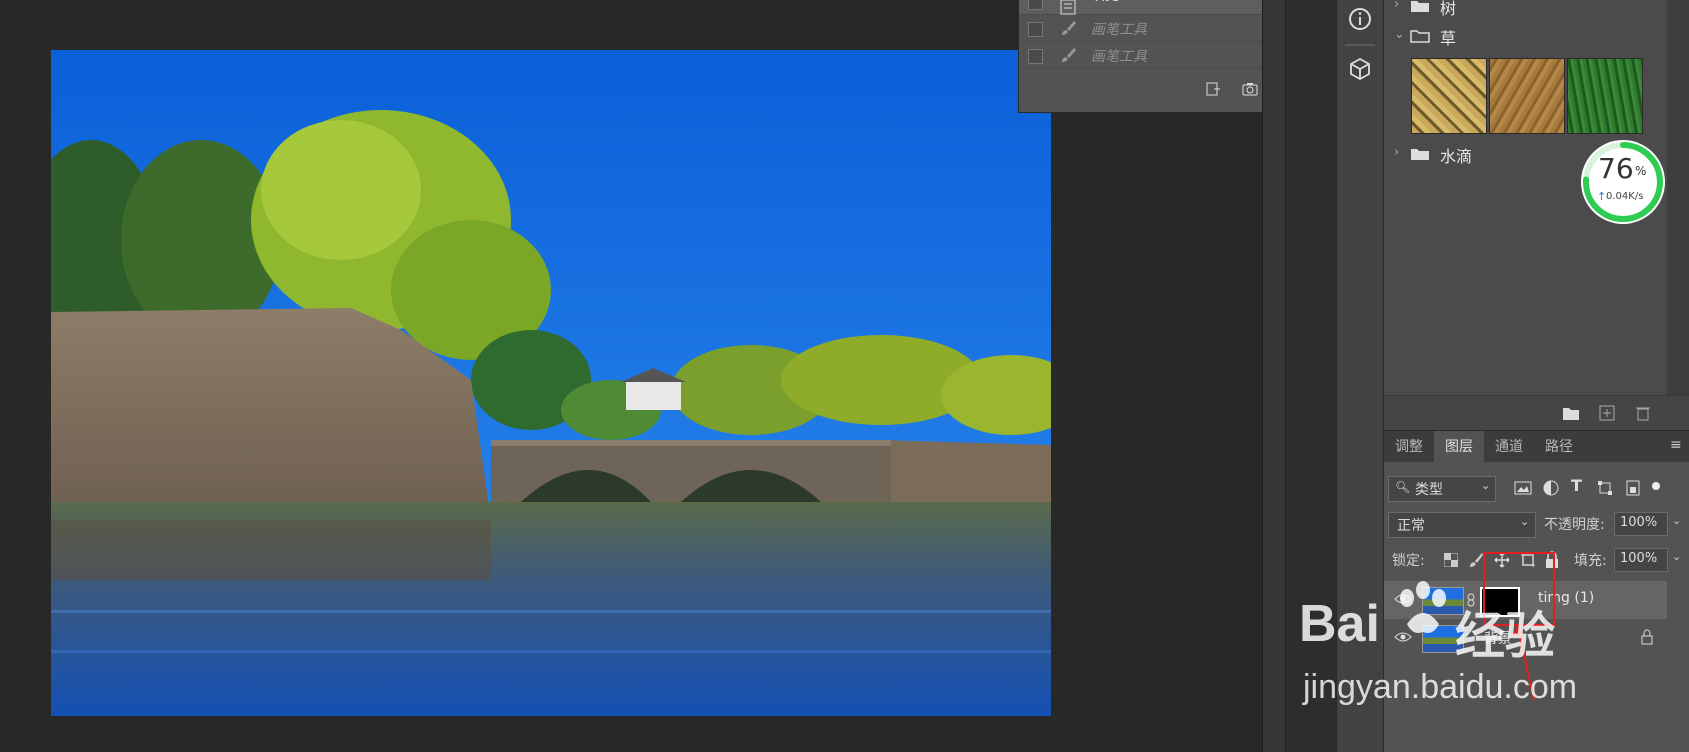  I want to click on smart-object-filter-icon, so click(1633, 488).